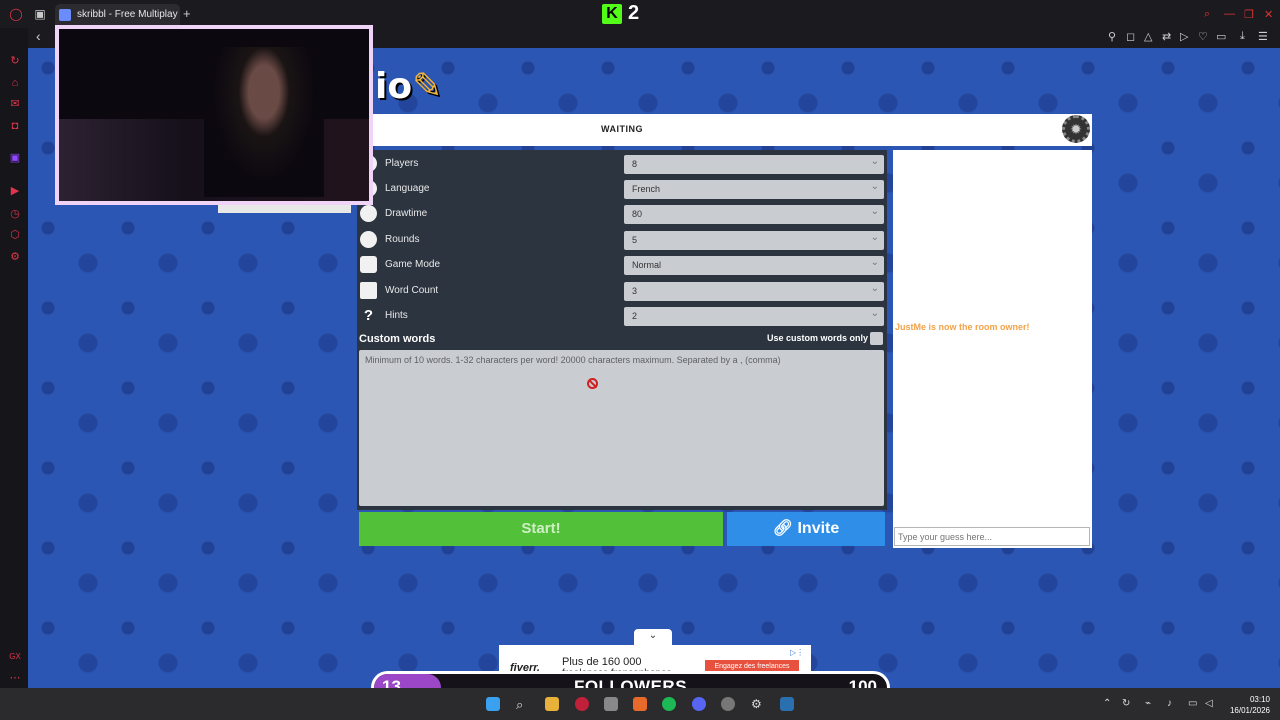 The width and height of the screenshot is (1280, 720). I want to click on use-custom-words-checkbox, so click(876, 338).